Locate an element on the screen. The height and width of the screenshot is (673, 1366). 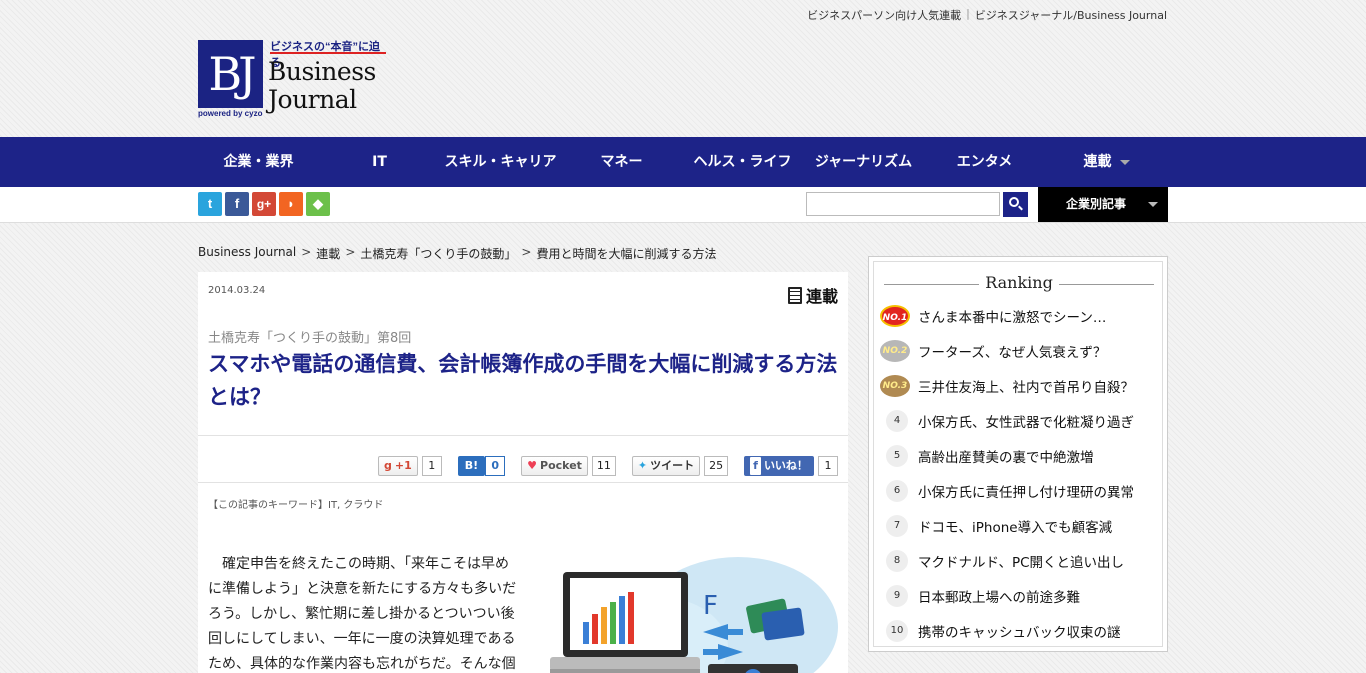
nav-item-journalism: ジャーナリズム is located at coordinates (863, 162).